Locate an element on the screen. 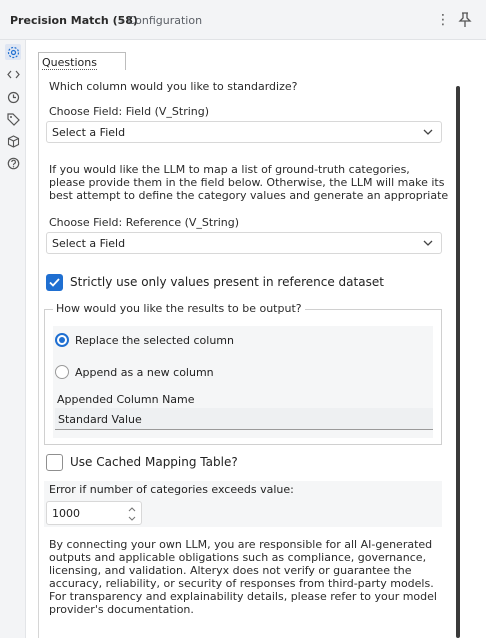  replace-column-radio is located at coordinates (62, 340).